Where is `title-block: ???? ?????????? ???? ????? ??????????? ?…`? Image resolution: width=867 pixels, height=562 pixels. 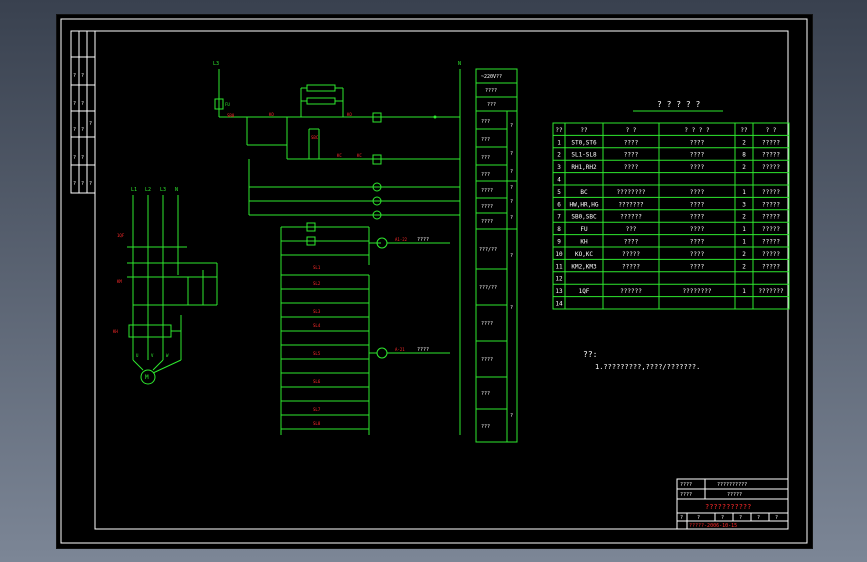 title-block: ???? ?????????? ???? ????? ??????????? ?… is located at coordinates (732, 504).